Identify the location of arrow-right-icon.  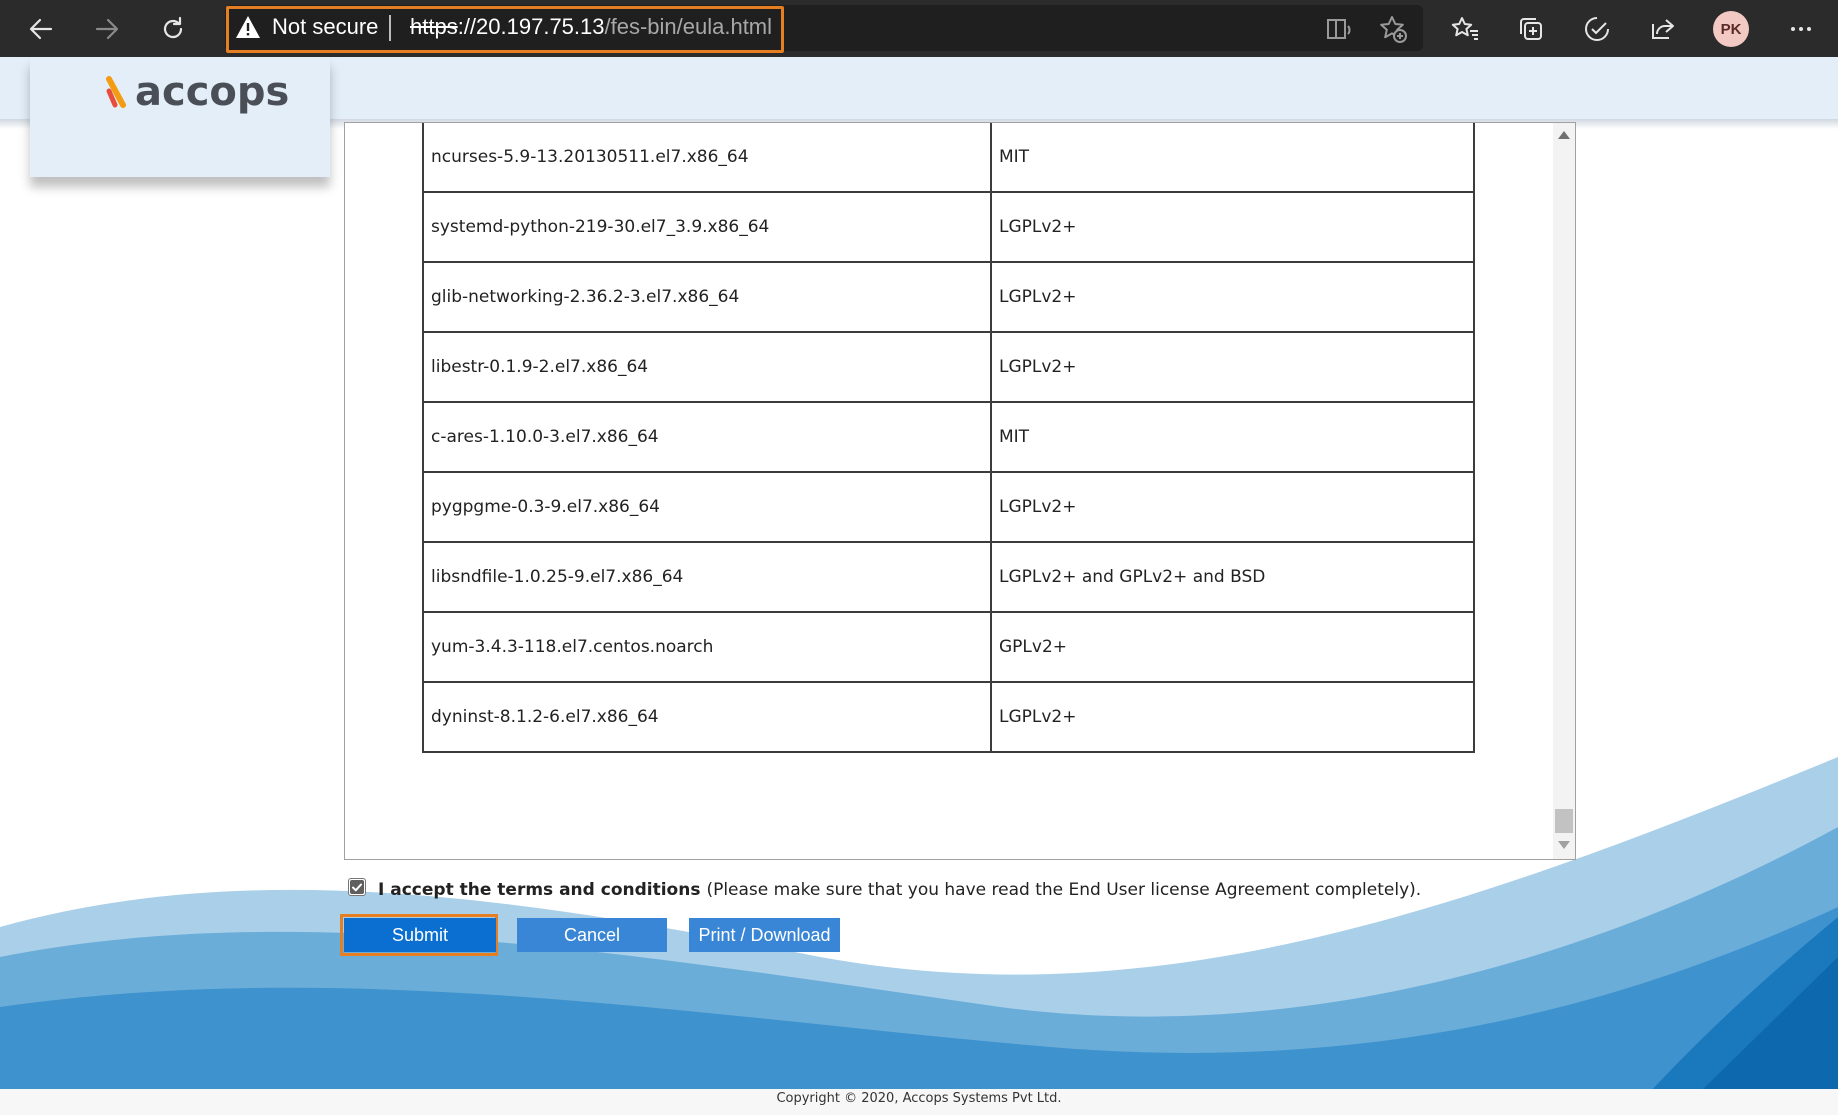
(107, 29).